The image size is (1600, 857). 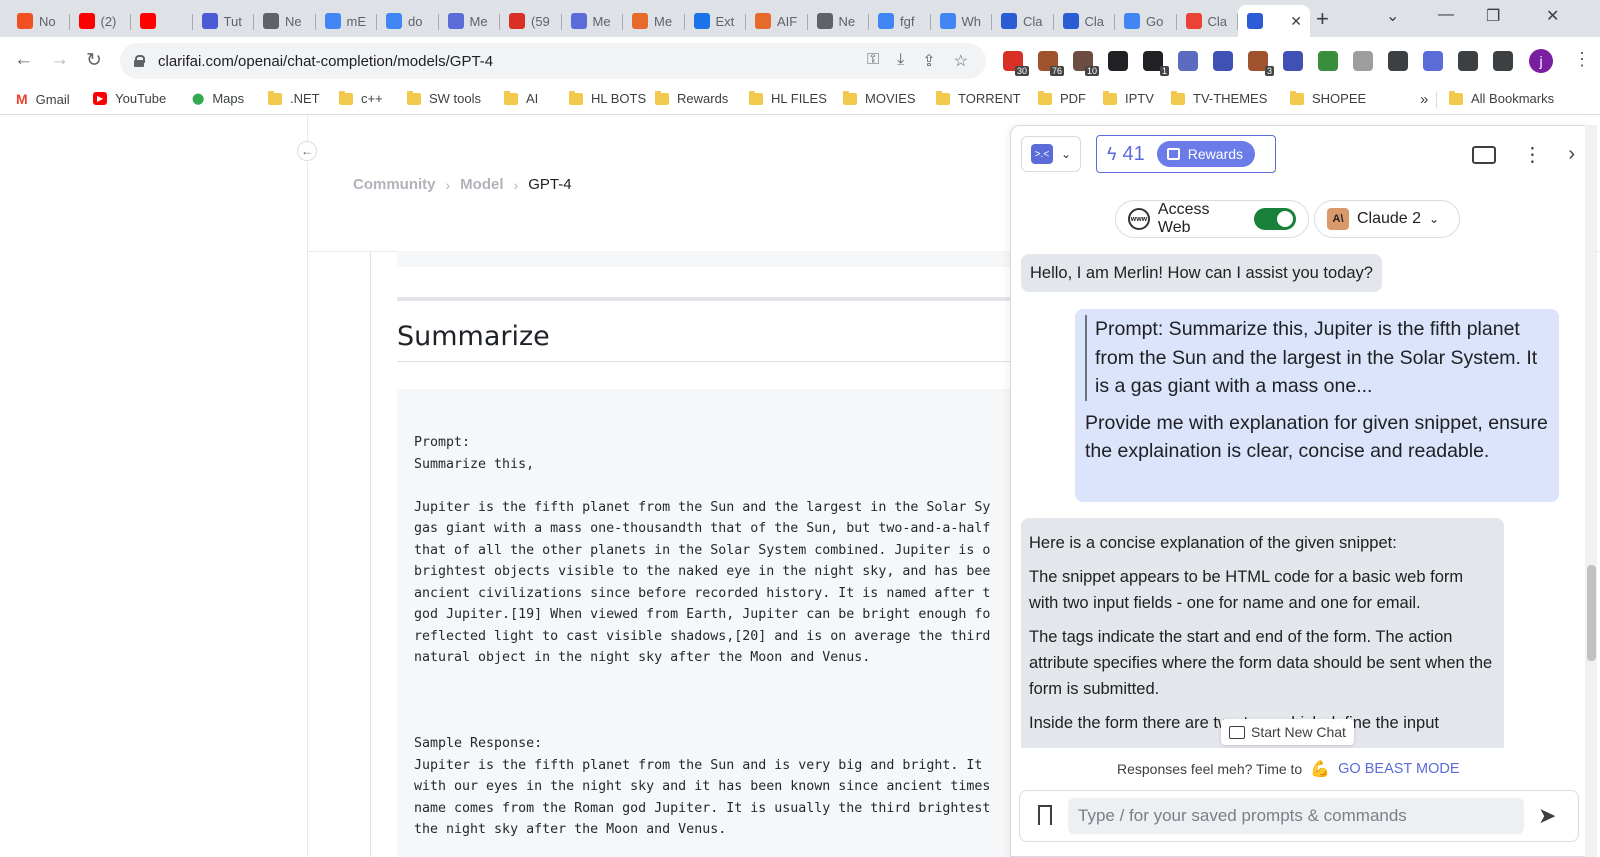 I want to click on breadcrumb-community: Community, so click(x=394, y=184).